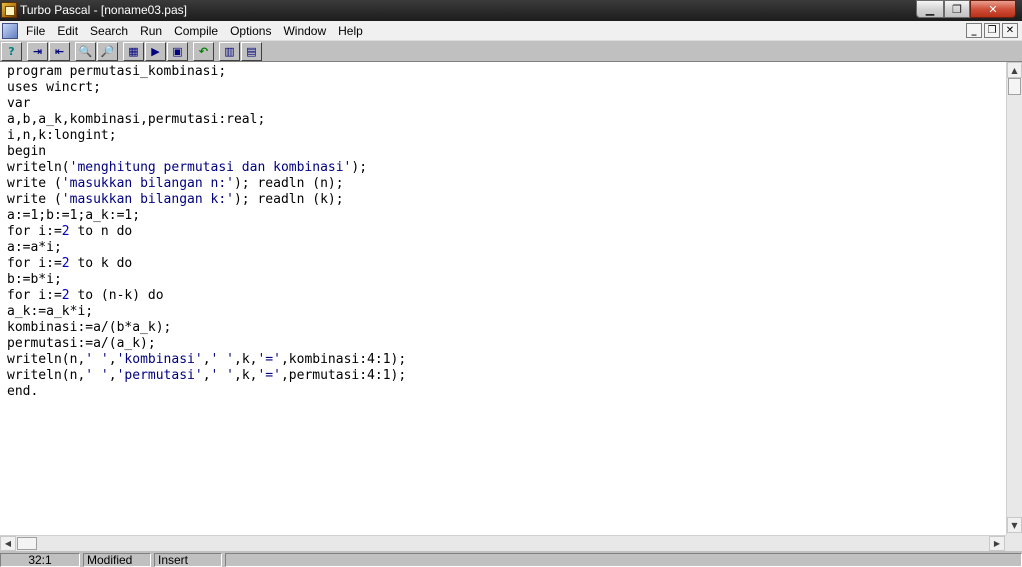 This screenshot has width=1022, height=567. What do you see at coordinates (206, 152) in the screenshot?
I see `code-line: begin` at bounding box center [206, 152].